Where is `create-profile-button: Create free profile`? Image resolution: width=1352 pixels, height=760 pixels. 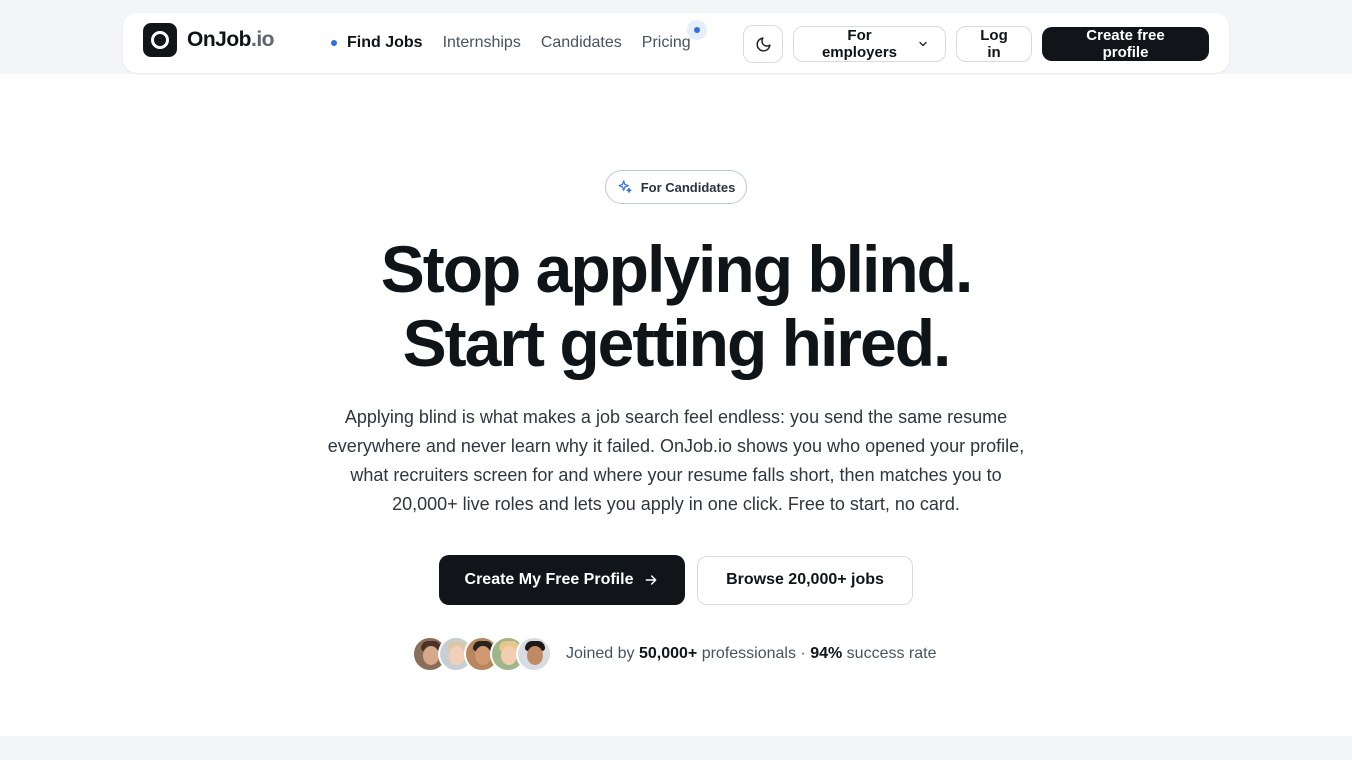 create-profile-button: Create free profile is located at coordinates (1125, 44).